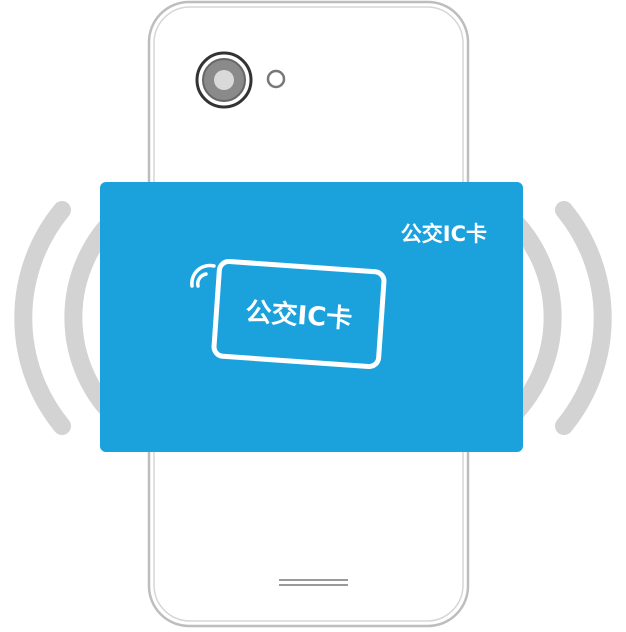 This screenshot has height=632, width=626. What do you see at coordinates (276, 79) in the screenshot?
I see `sensor-dot-icon` at bounding box center [276, 79].